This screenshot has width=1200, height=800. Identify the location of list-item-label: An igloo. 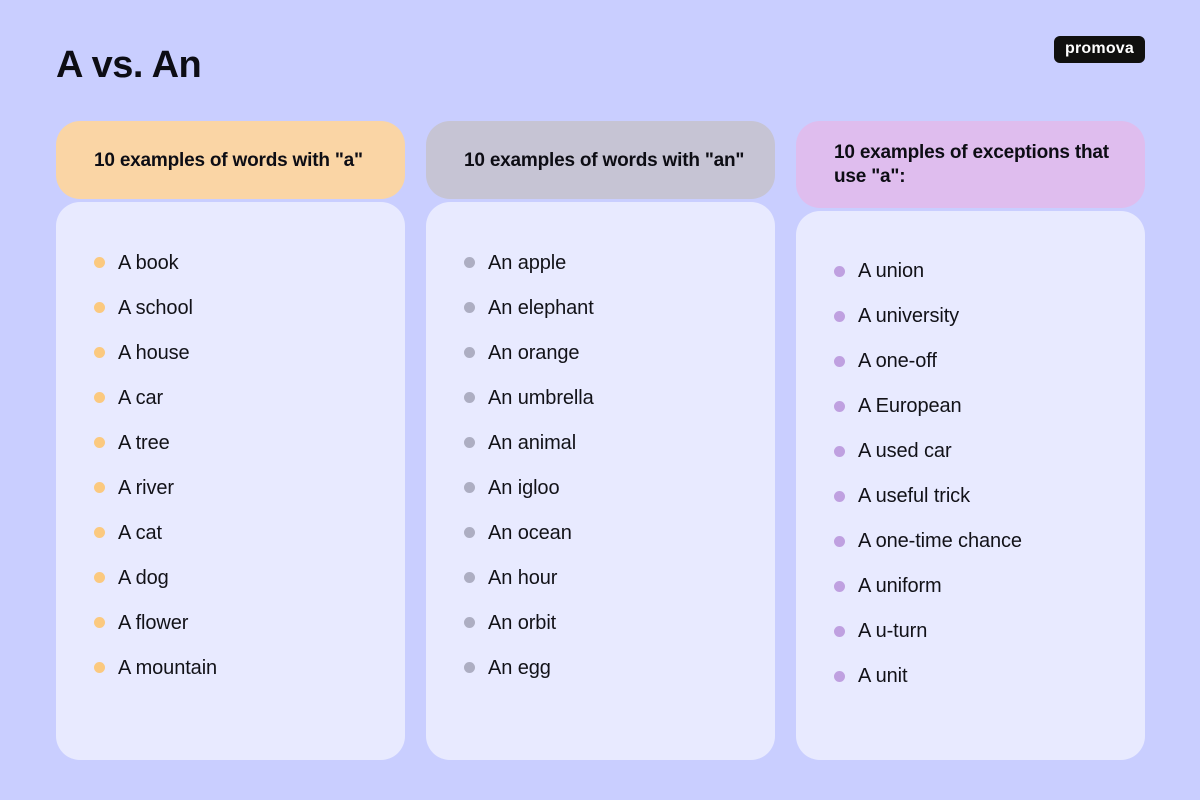
(524, 487).